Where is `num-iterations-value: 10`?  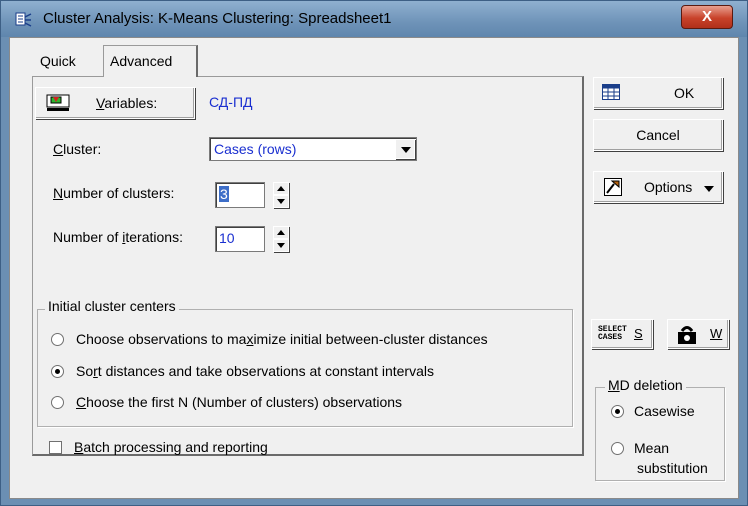
num-iterations-value: 10 is located at coordinates (227, 238).